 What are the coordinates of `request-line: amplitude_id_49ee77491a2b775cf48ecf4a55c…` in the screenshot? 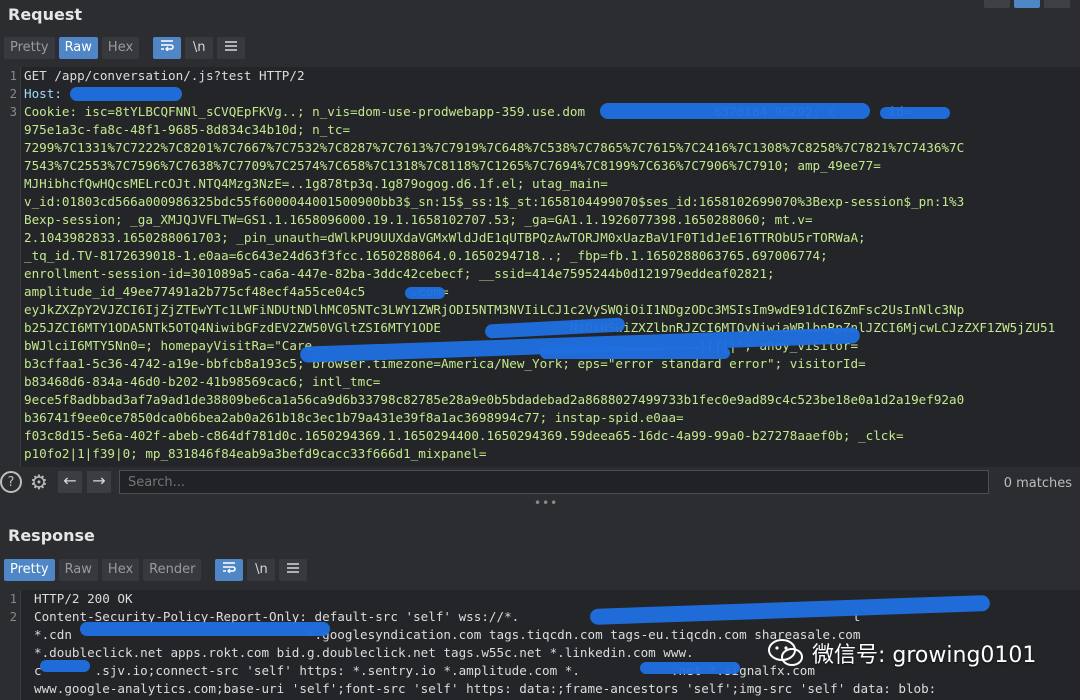 It's located at (236, 291).